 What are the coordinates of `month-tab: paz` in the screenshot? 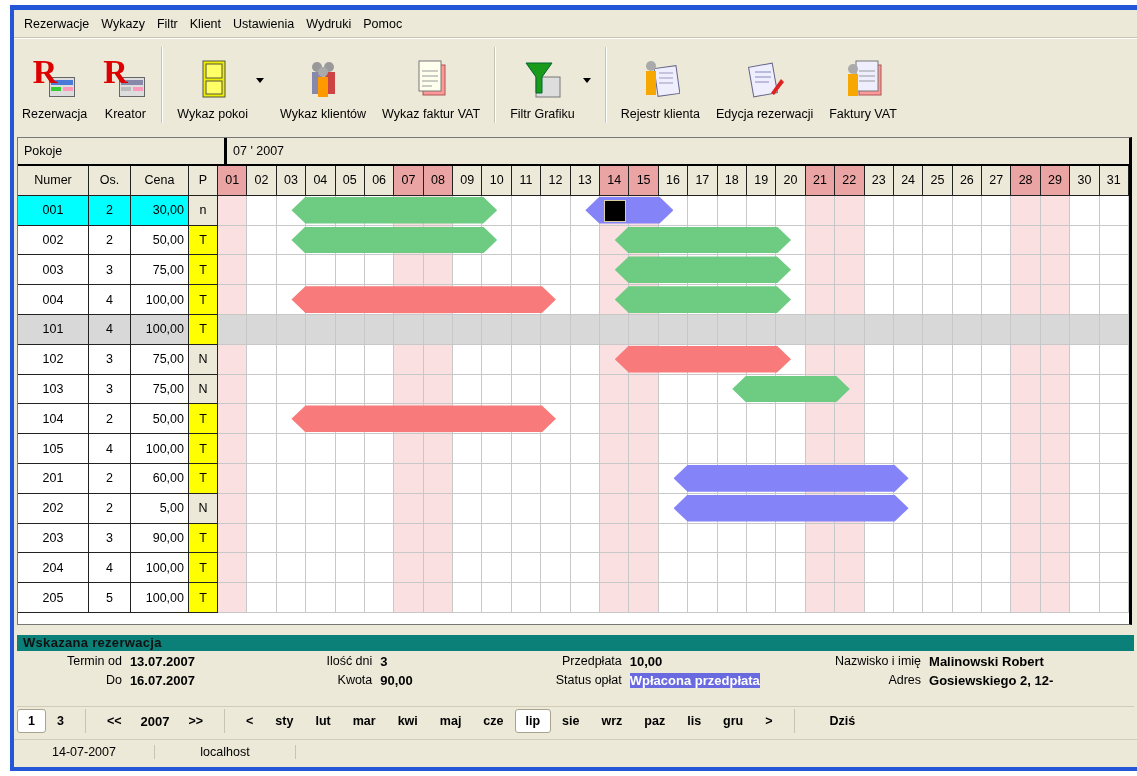 It's located at (655, 721).